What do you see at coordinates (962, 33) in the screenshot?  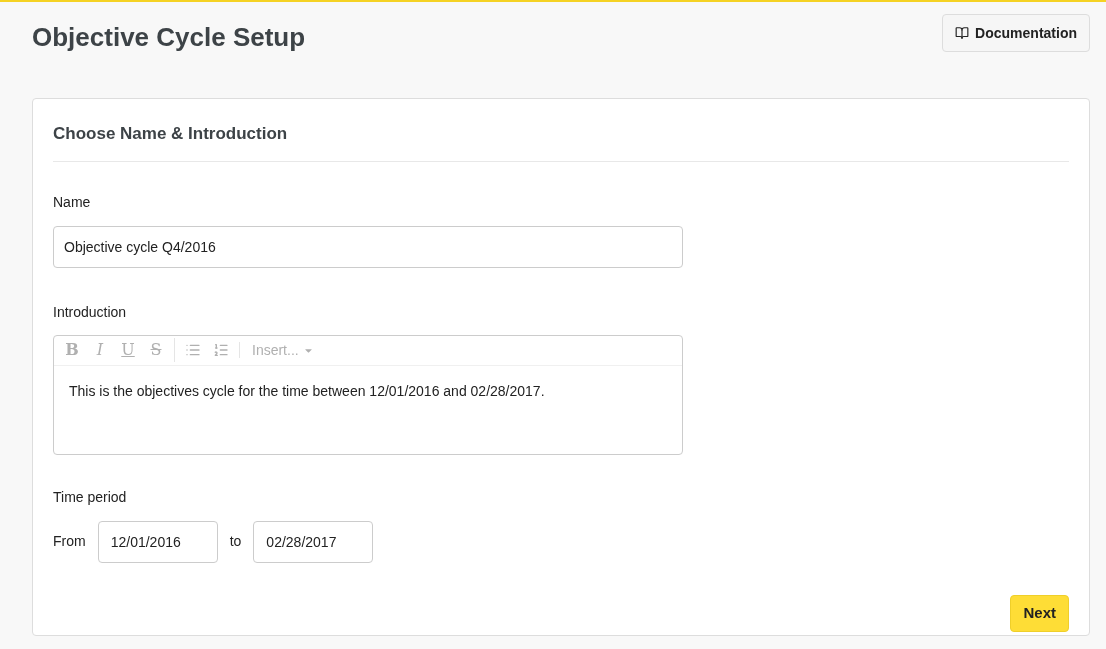 I see `book-icon` at bounding box center [962, 33].